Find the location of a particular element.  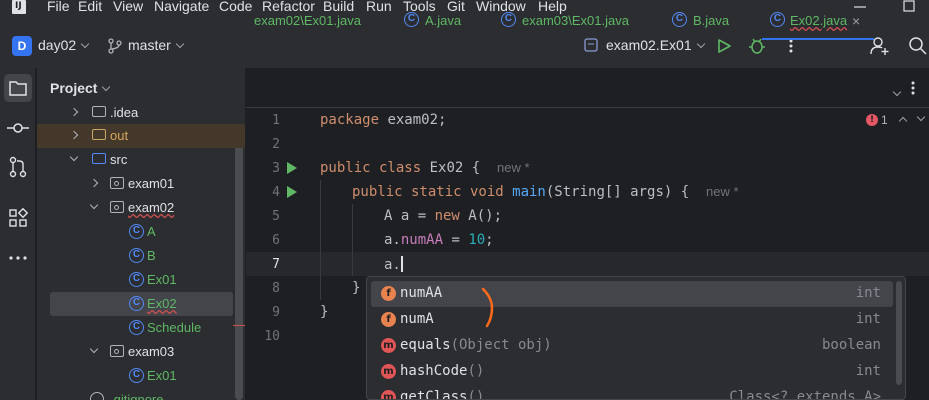

menu-window: Window is located at coordinates (501, 7).